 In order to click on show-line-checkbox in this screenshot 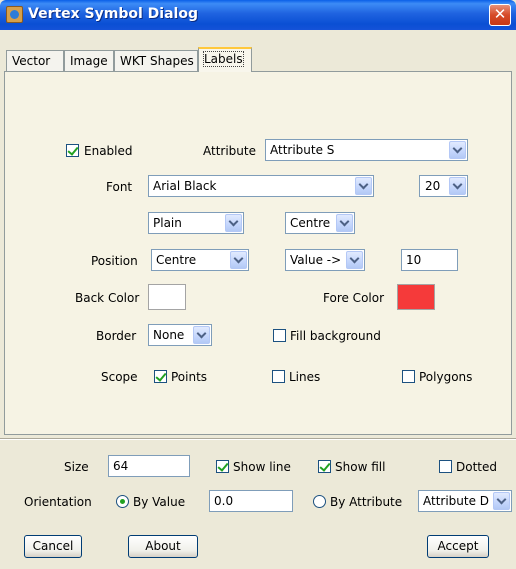, I will do `click(222, 466)`.